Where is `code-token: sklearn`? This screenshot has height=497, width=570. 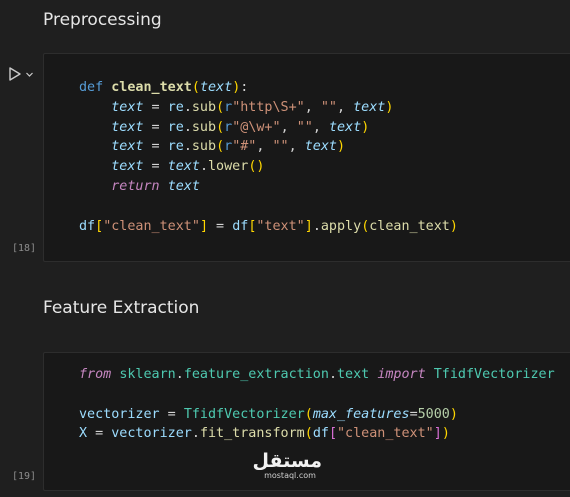
code-token: sklearn is located at coordinates (147, 374).